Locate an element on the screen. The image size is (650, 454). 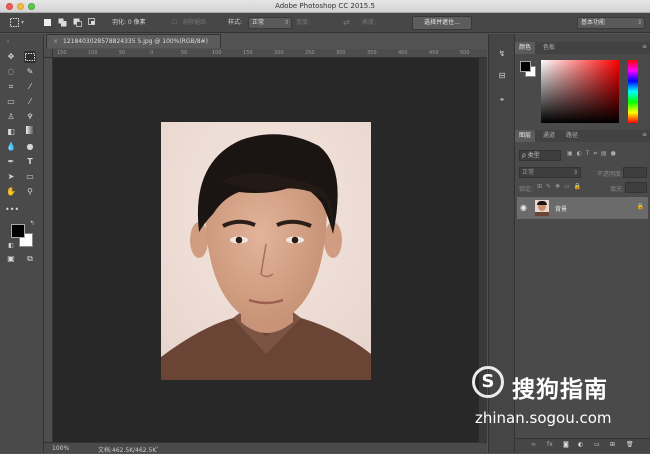
layer-thumbnail is located at coordinates (542, 208).